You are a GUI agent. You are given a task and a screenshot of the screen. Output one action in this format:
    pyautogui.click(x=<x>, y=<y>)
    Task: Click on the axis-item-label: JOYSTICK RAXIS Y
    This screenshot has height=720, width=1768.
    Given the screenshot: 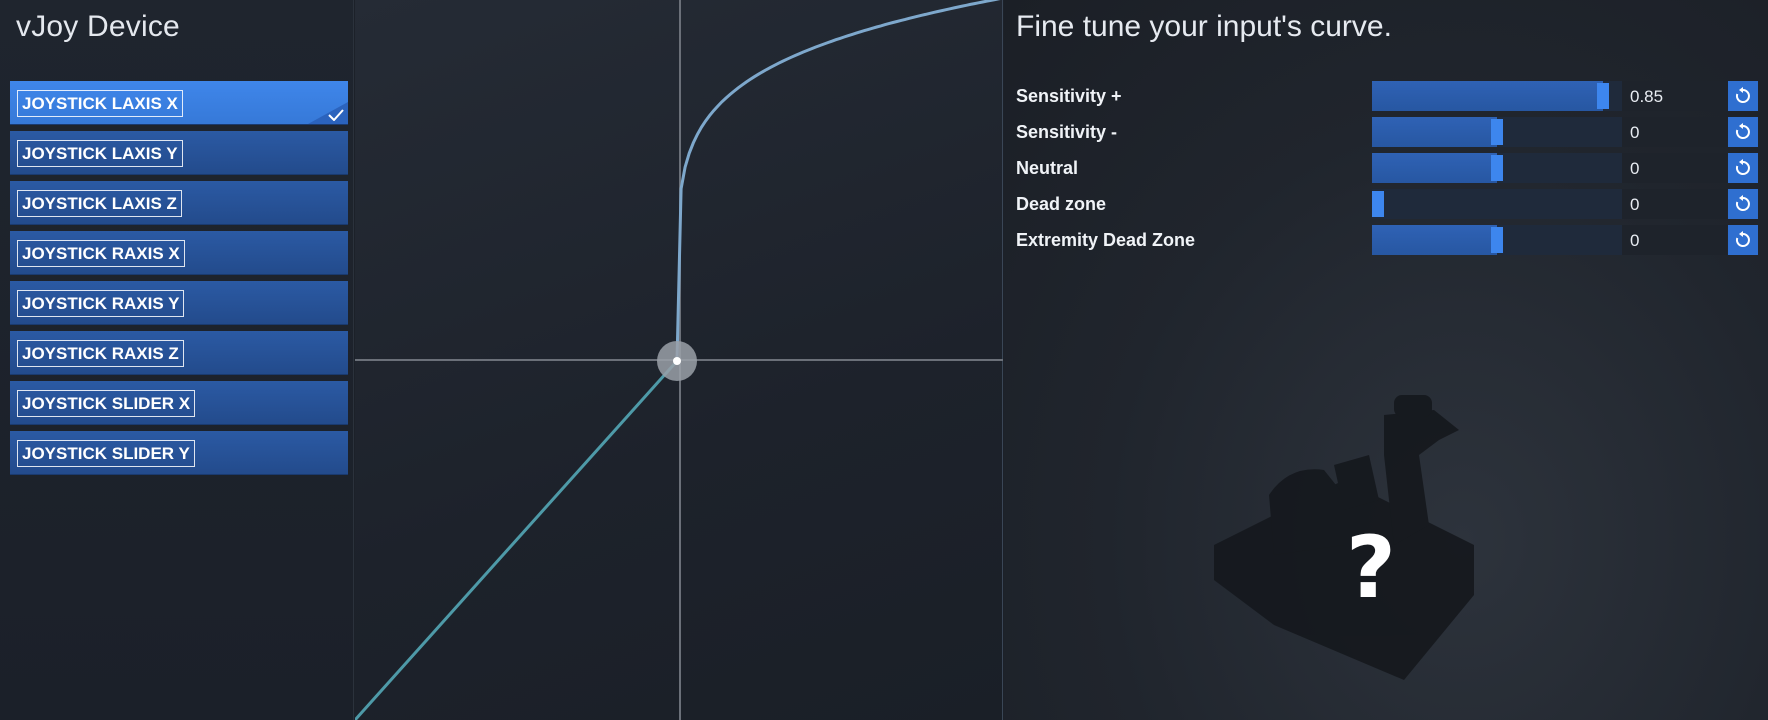 What is the action you would take?
    pyautogui.click(x=101, y=303)
    